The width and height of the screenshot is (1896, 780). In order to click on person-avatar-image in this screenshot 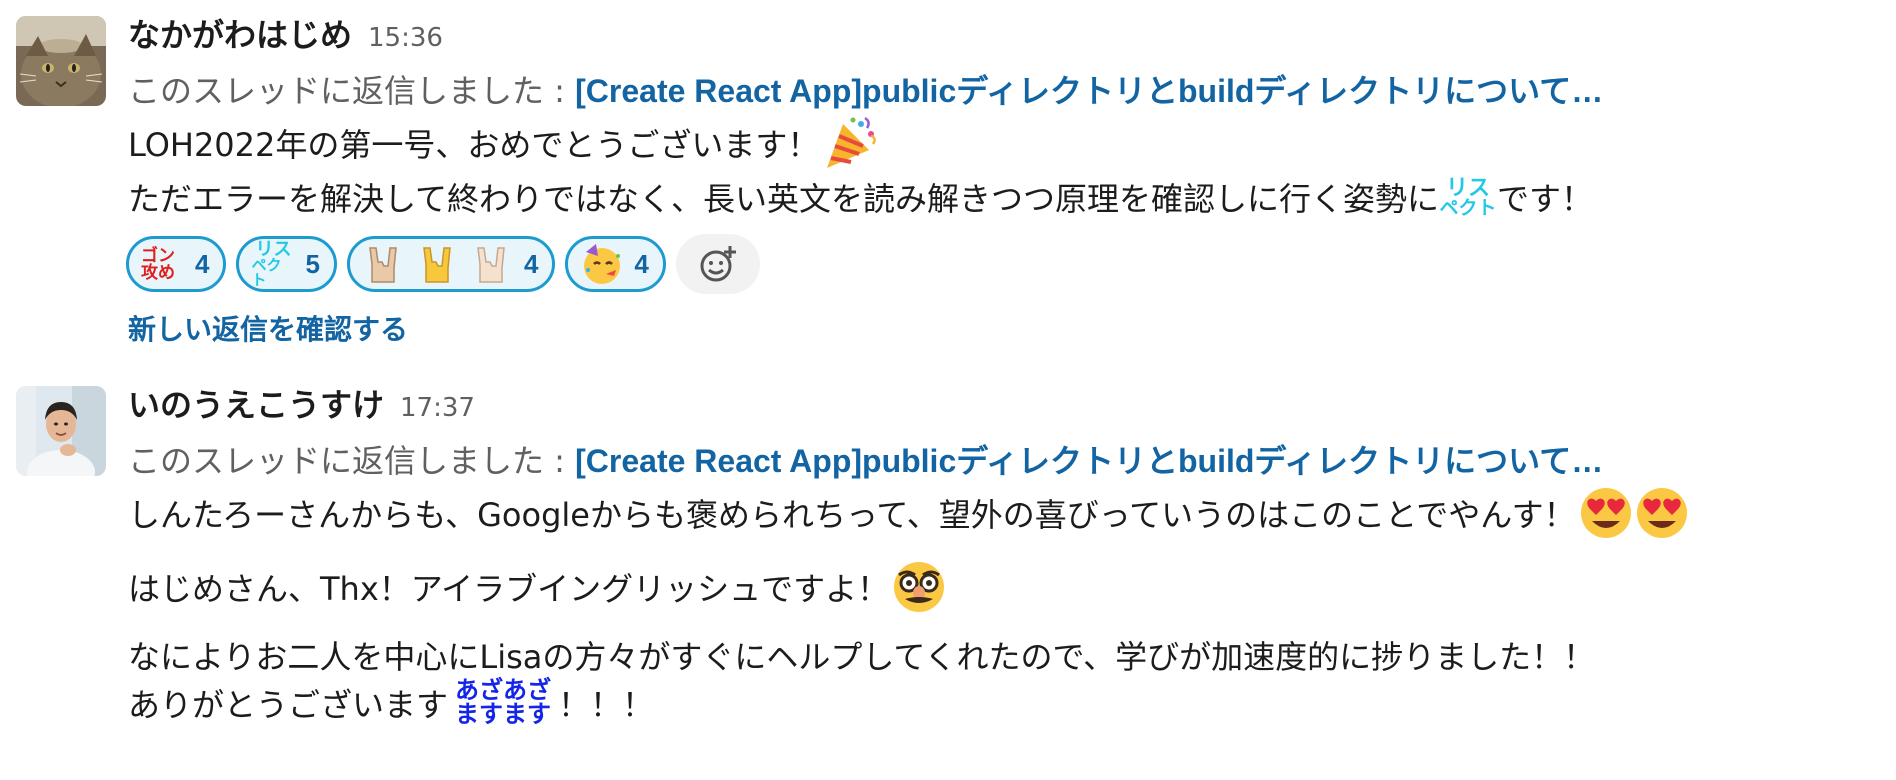, I will do `click(61, 431)`.